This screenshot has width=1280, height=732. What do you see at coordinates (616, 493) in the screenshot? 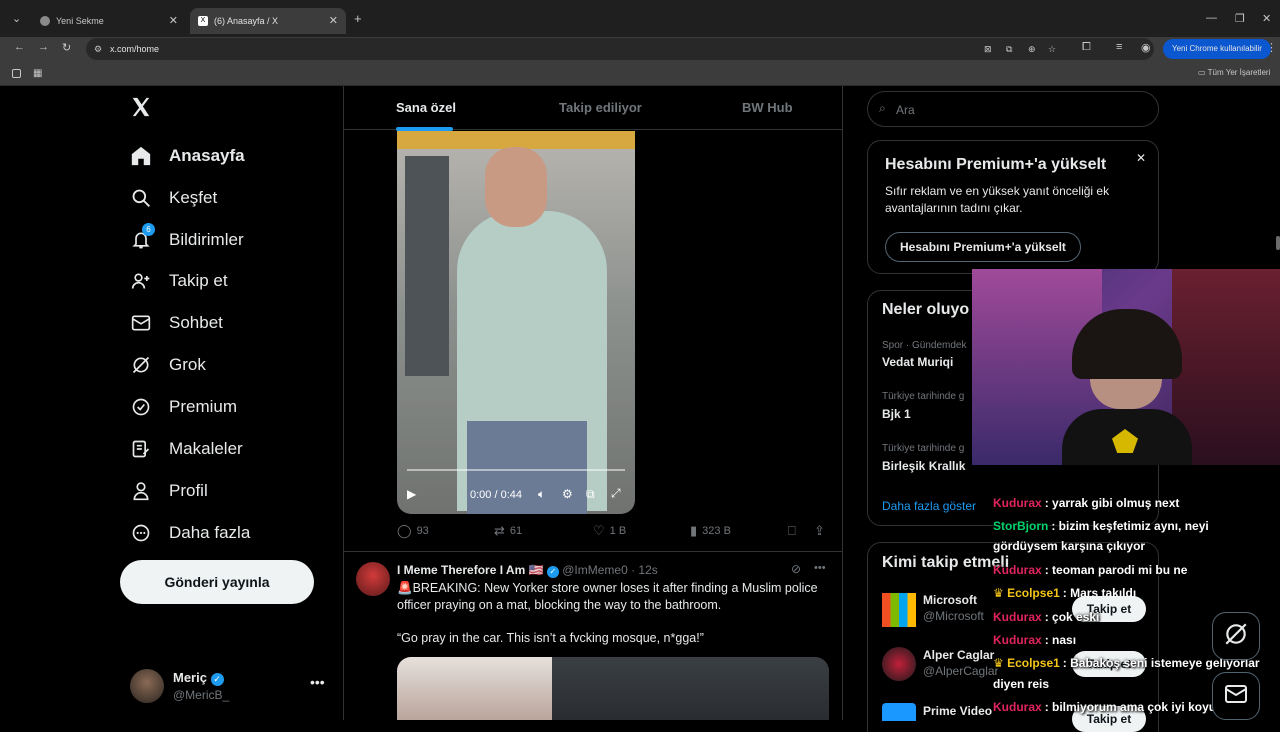
I see `fullscreen-icon: ⤢` at bounding box center [616, 493].